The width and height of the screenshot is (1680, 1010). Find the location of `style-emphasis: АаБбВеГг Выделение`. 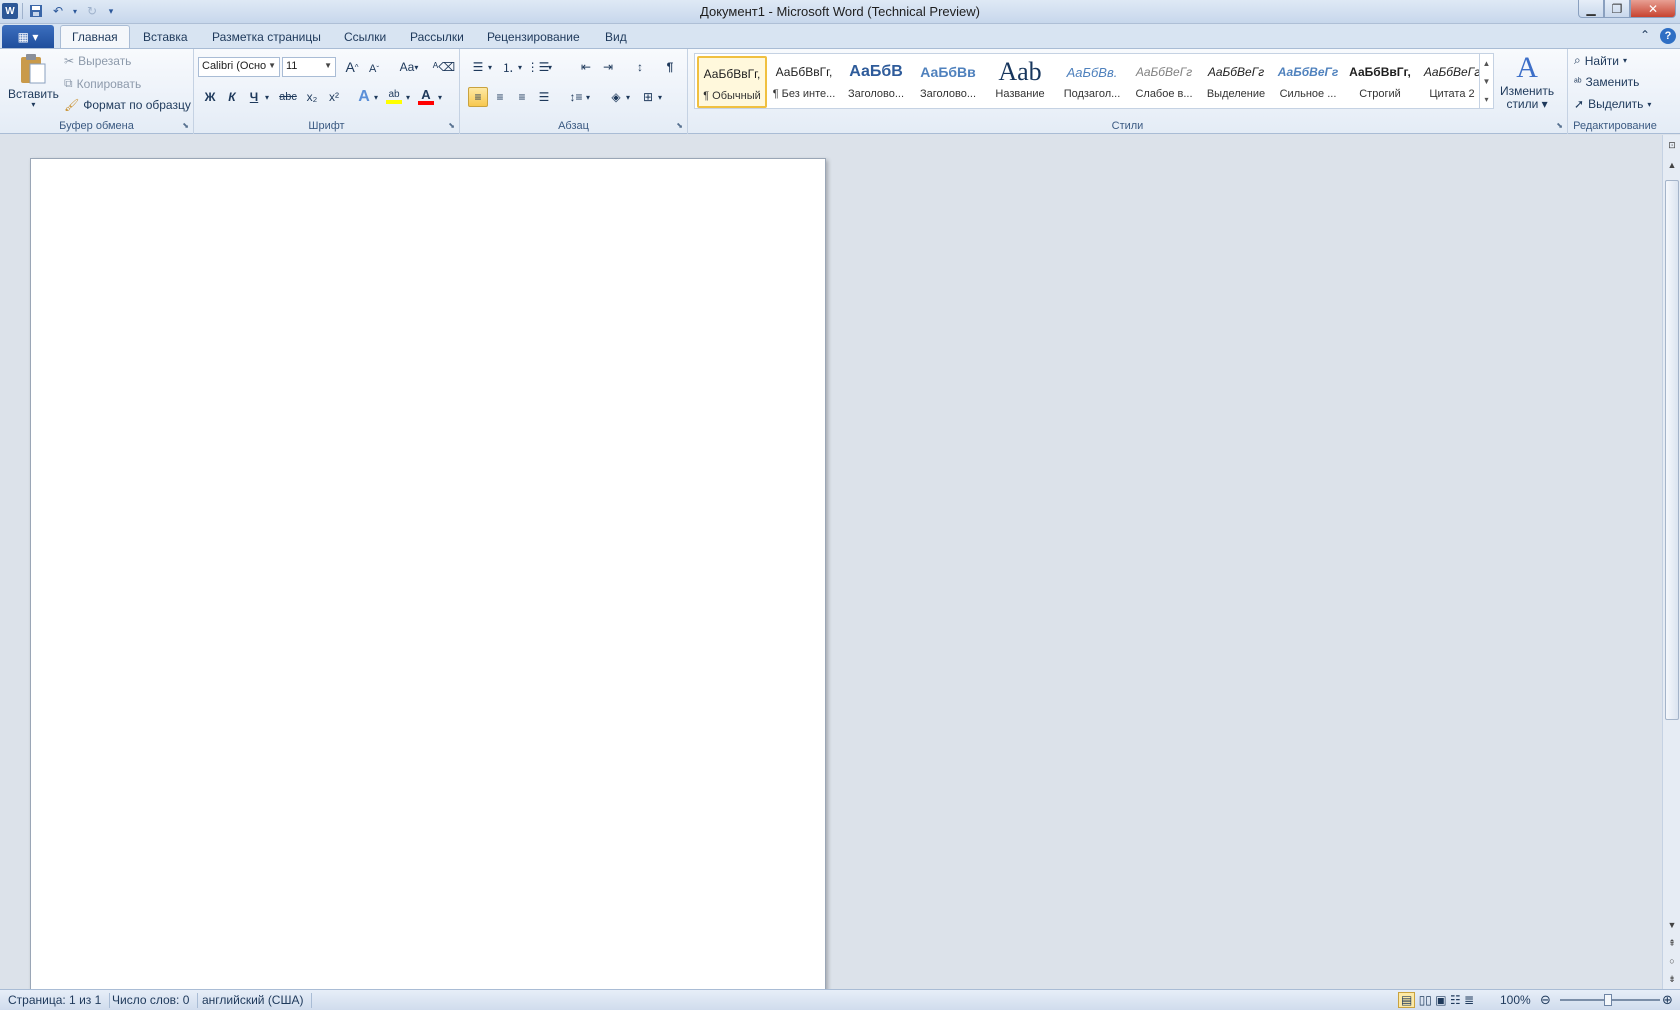

style-emphasis: АаБбВеГг Выделение is located at coordinates (1236, 82).